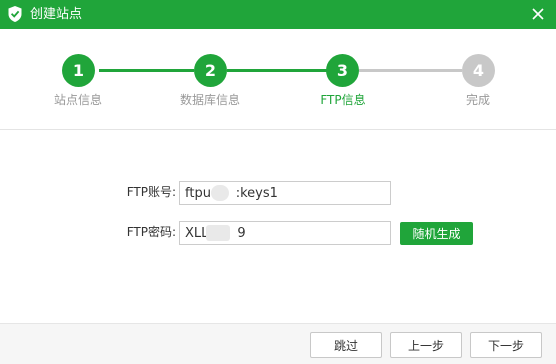 The image size is (556, 364). I want to click on ftp-account-label: FTP账号:, so click(151, 192).